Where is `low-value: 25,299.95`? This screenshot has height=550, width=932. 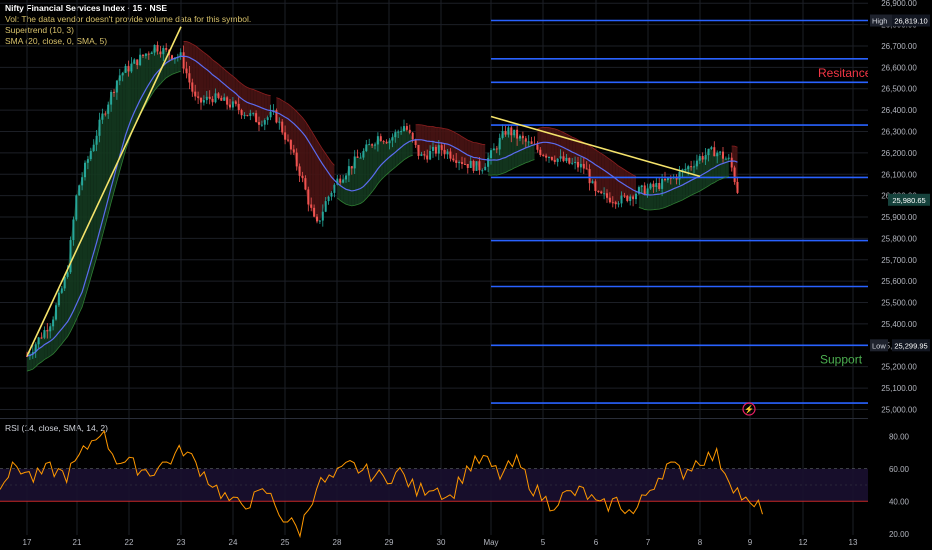
low-value: 25,299.95 is located at coordinates (910, 345).